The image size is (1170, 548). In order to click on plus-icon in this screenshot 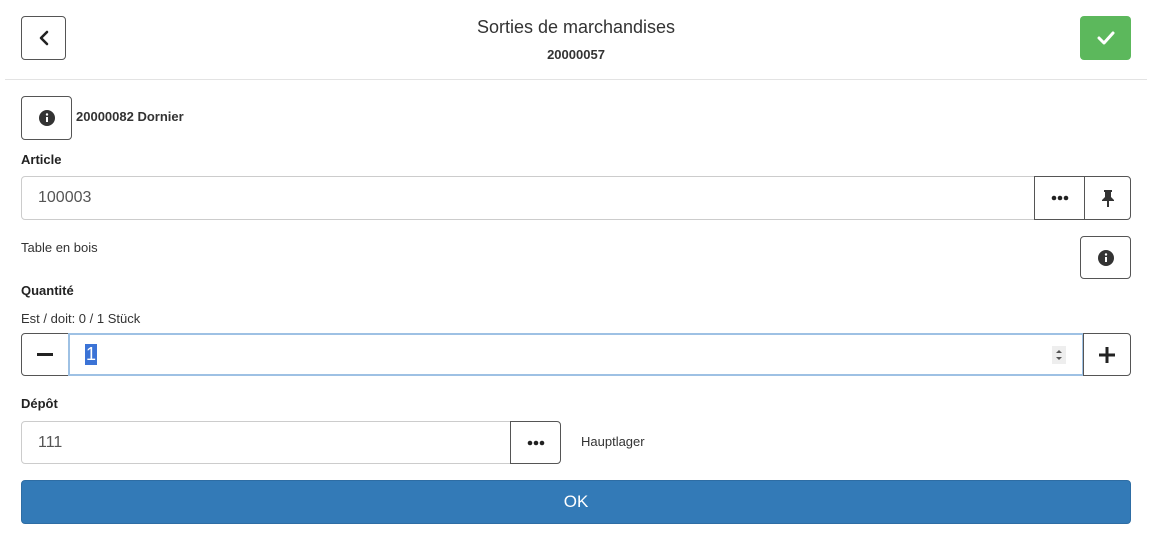, I will do `click(1107, 354)`.